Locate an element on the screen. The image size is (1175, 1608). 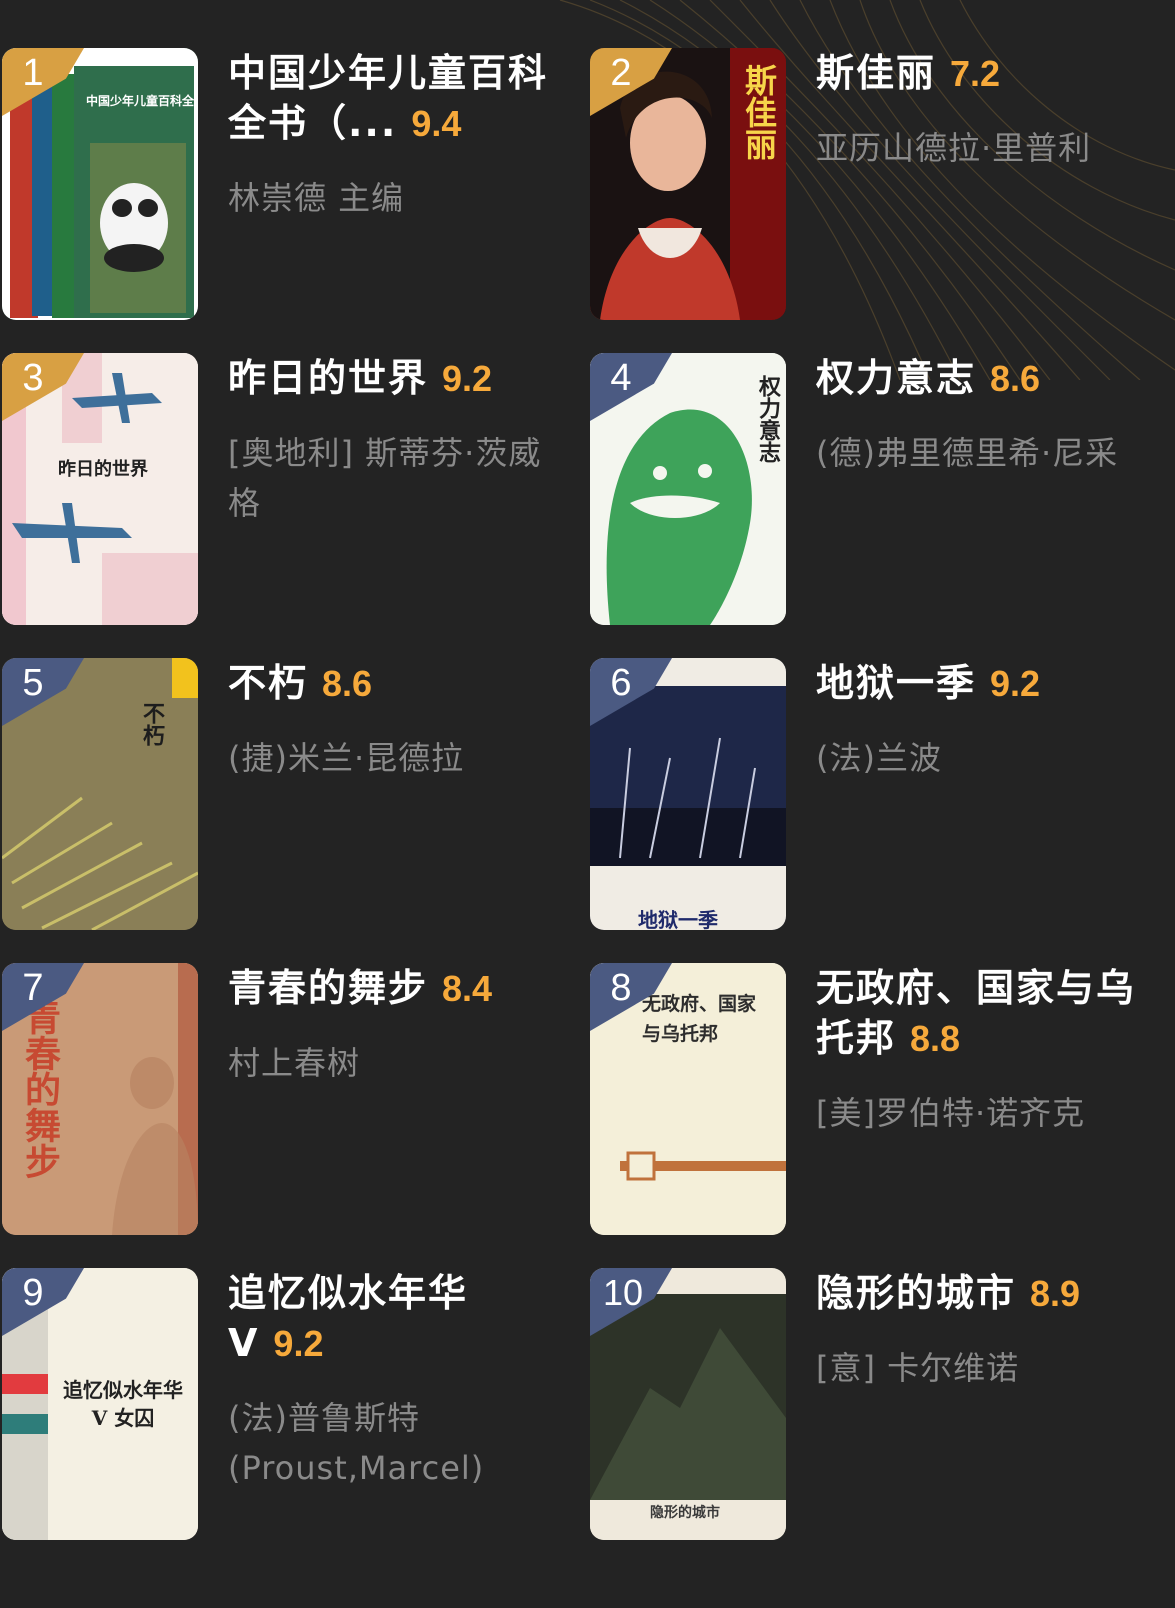
rank-number: 3 is located at coordinates (33, 378).